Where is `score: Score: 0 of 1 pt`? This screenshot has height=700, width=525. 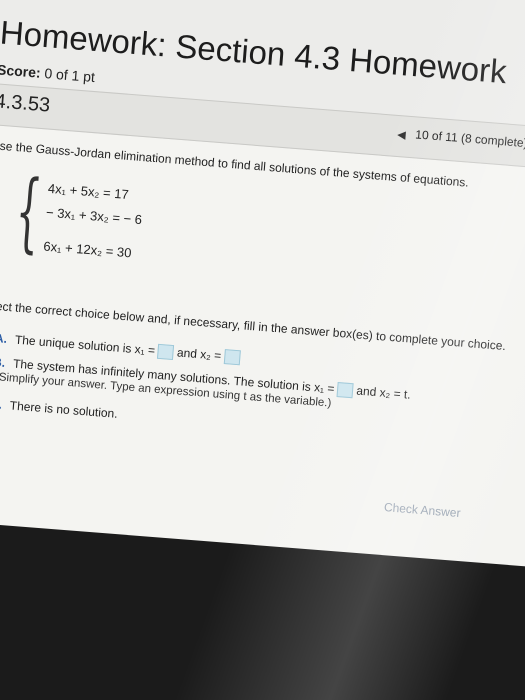 score: Score: 0 of 1 pt is located at coordinates (48, 73).